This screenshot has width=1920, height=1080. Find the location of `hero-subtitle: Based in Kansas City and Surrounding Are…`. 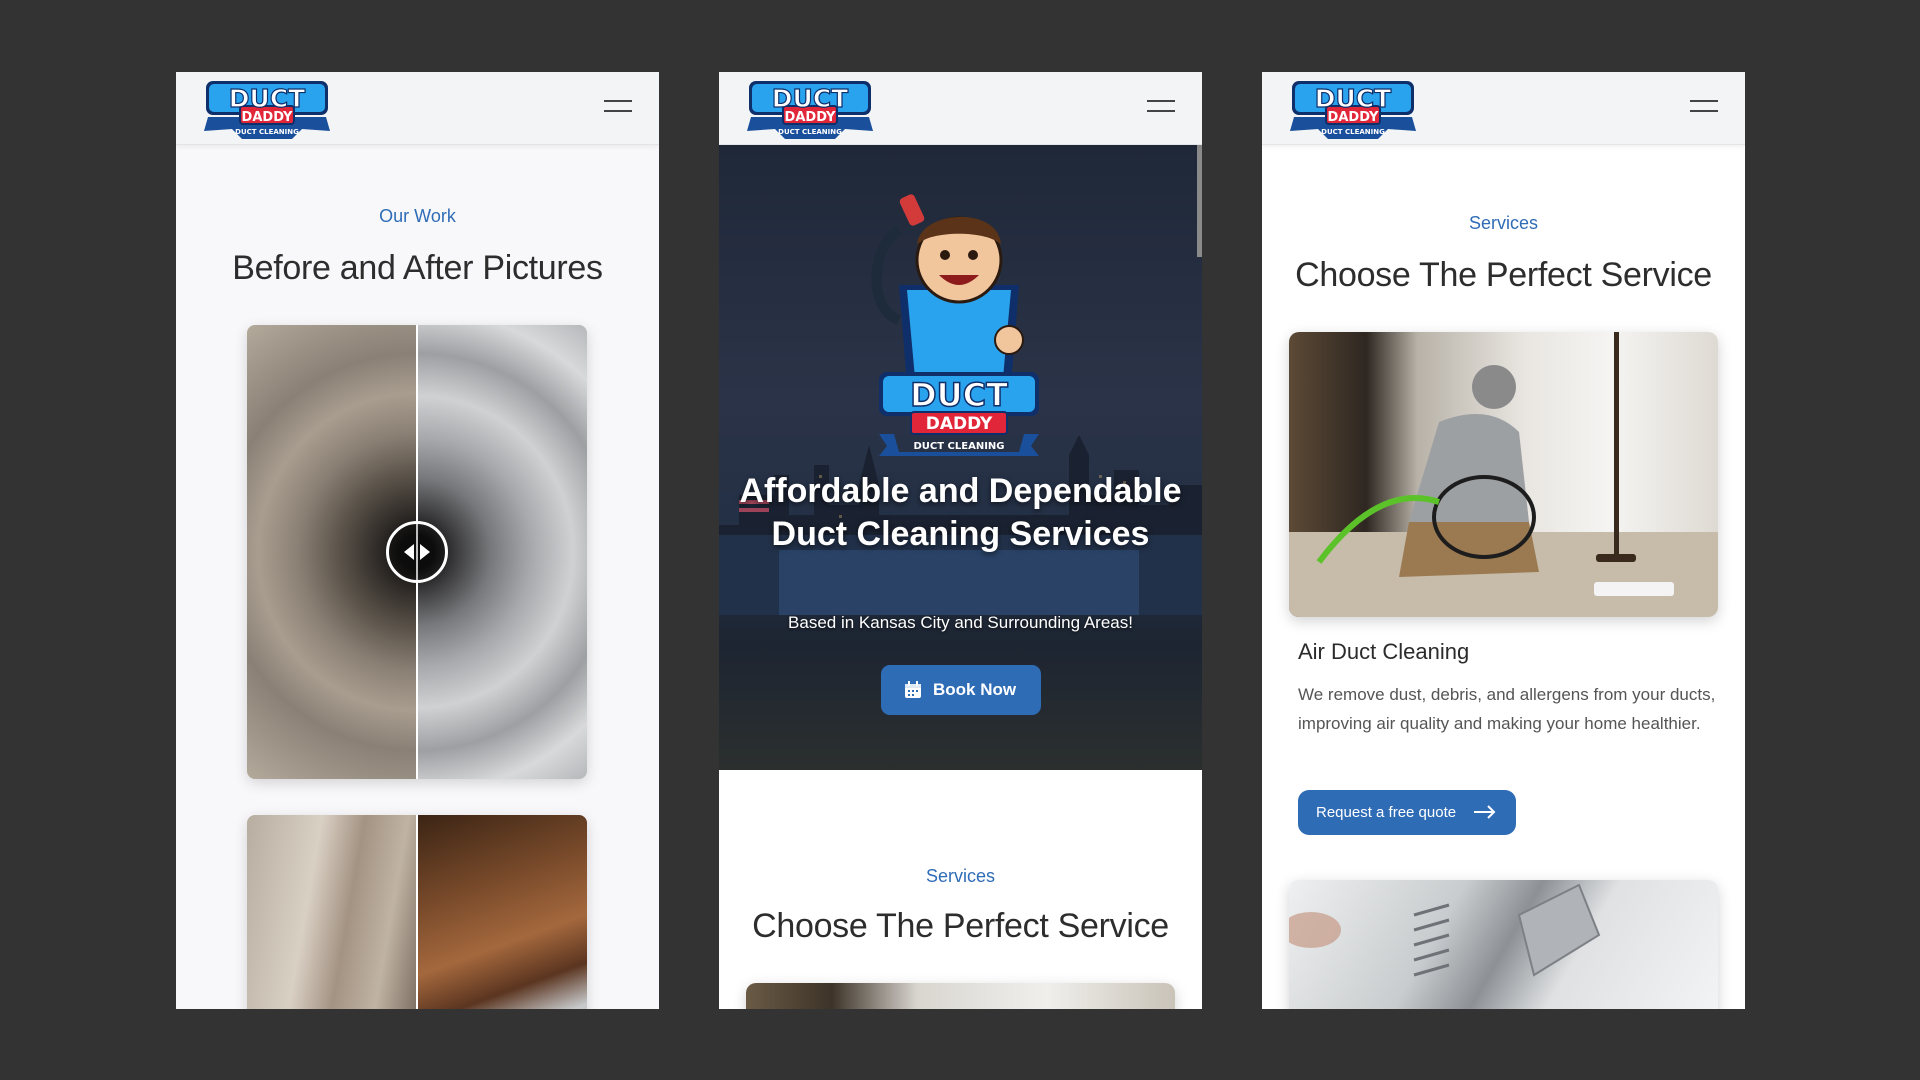

hero-subtitle: Based in Kansas City and Surrounding Are… is located at coordinates (960, 622).